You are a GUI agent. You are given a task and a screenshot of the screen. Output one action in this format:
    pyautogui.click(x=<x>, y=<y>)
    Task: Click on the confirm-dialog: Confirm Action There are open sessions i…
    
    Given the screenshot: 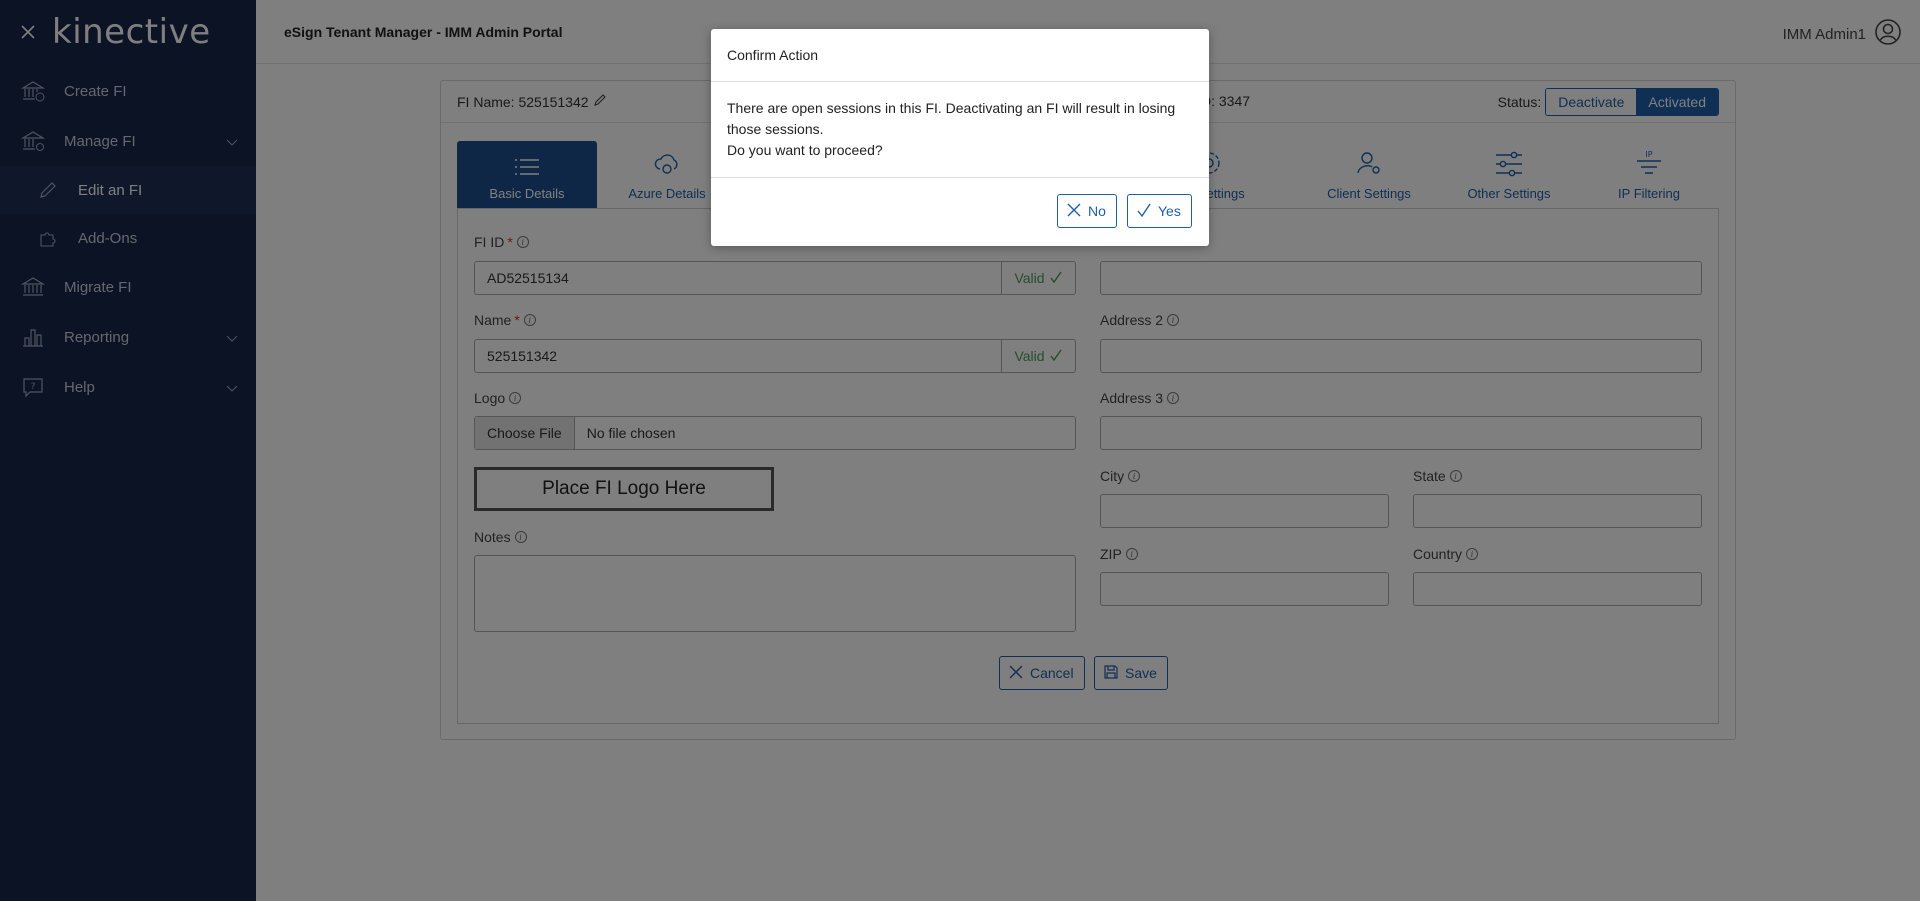 What is the action you would take?
    pyautogui.click(x=960, y=137)
    